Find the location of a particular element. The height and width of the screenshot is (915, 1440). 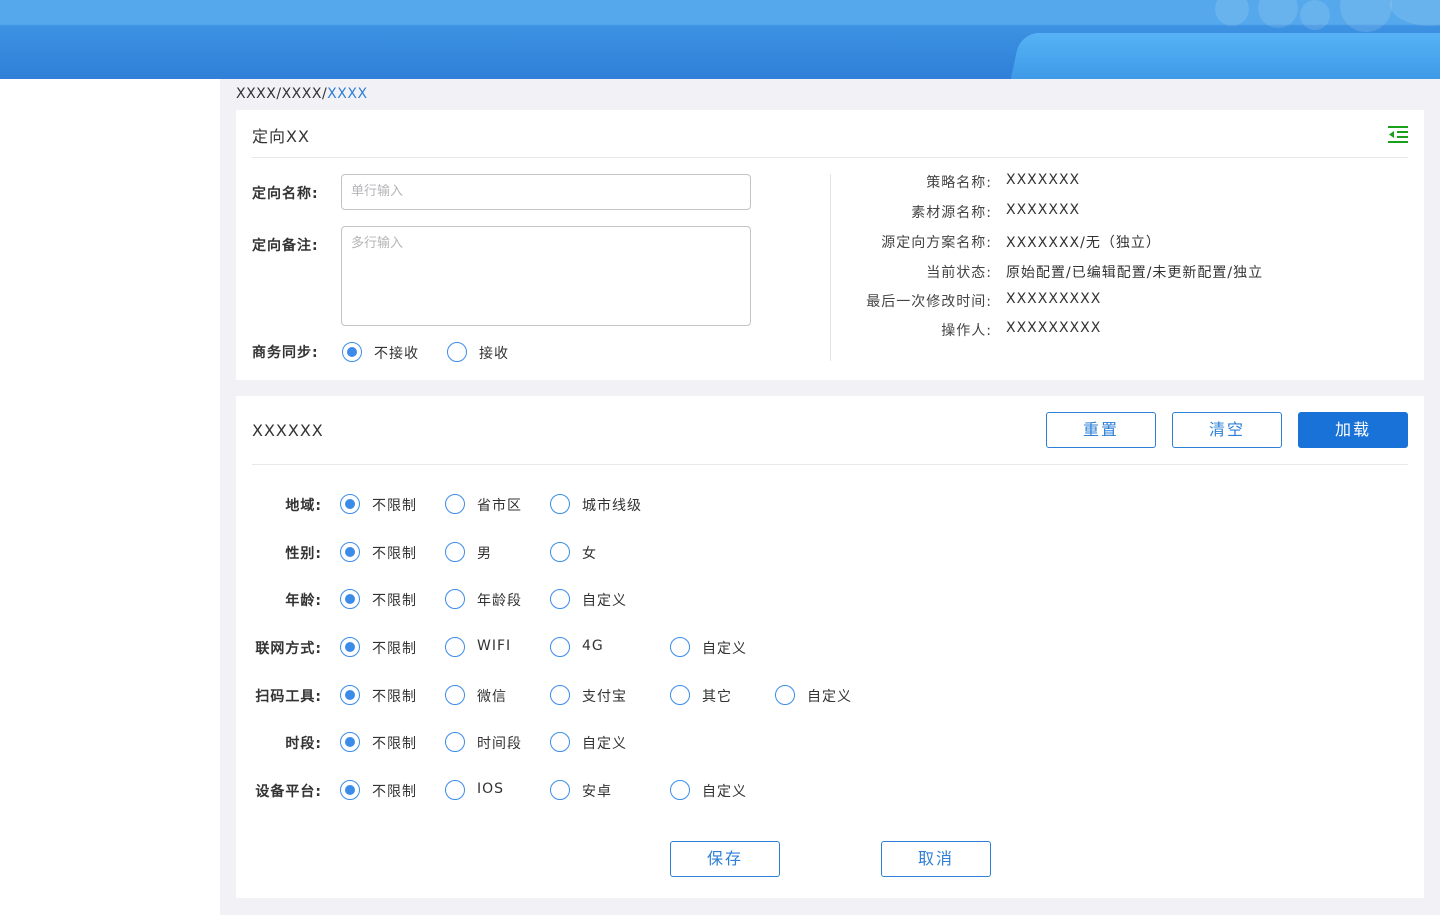

header-active-tab is located at coordinates (1225, 56).